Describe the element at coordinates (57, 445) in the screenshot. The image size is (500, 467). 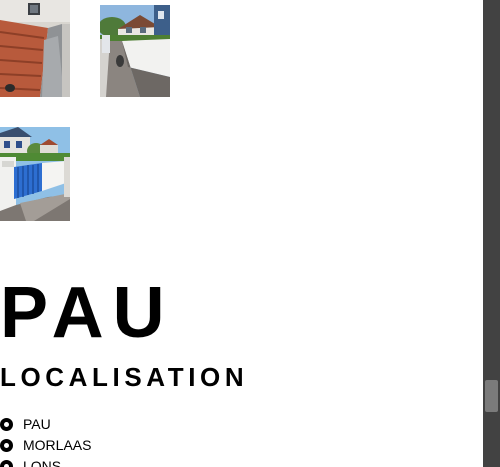
I see `location-label: MORLAAS` at that location.